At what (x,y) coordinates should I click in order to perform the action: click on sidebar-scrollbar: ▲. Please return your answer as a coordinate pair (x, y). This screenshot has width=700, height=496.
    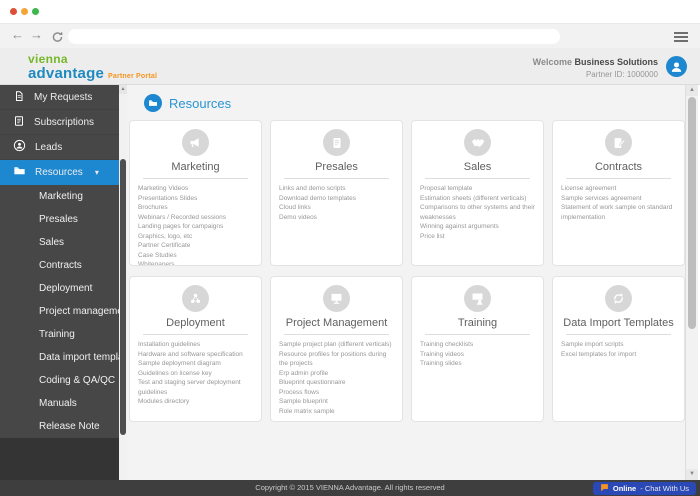
    Looking at the image, I should click on (123, 282).